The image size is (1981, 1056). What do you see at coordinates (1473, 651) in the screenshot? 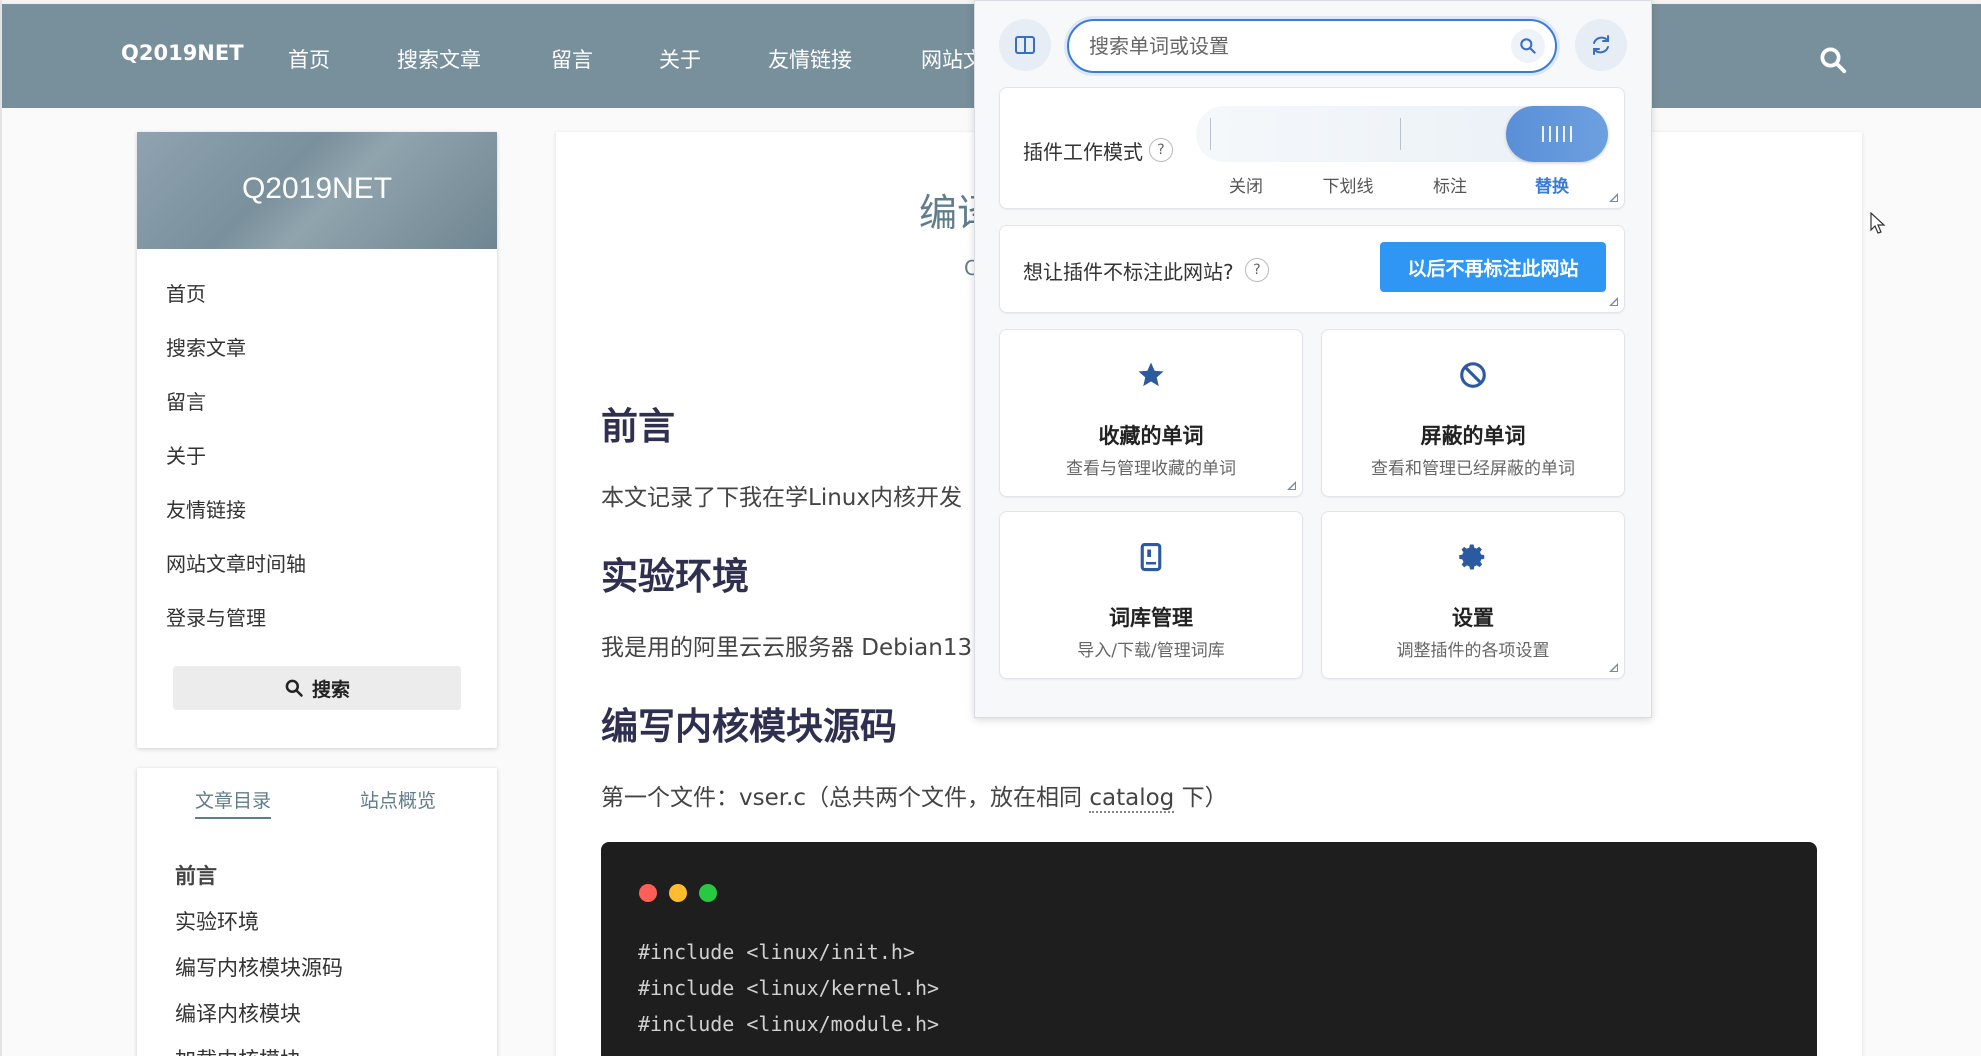
I see `feature-desc: 调整插件的各项设置` at bounding box center [1473, 651].